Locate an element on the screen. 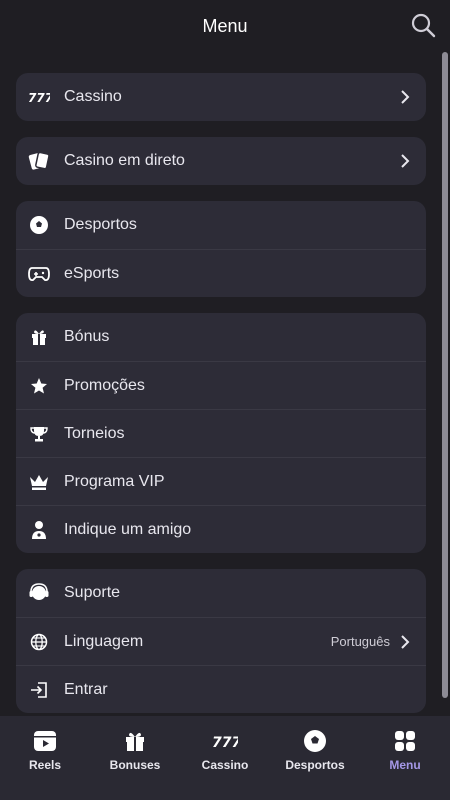 The width and height of the screenshot is (450, 800). user-icon is located at coordinates (39, 530).